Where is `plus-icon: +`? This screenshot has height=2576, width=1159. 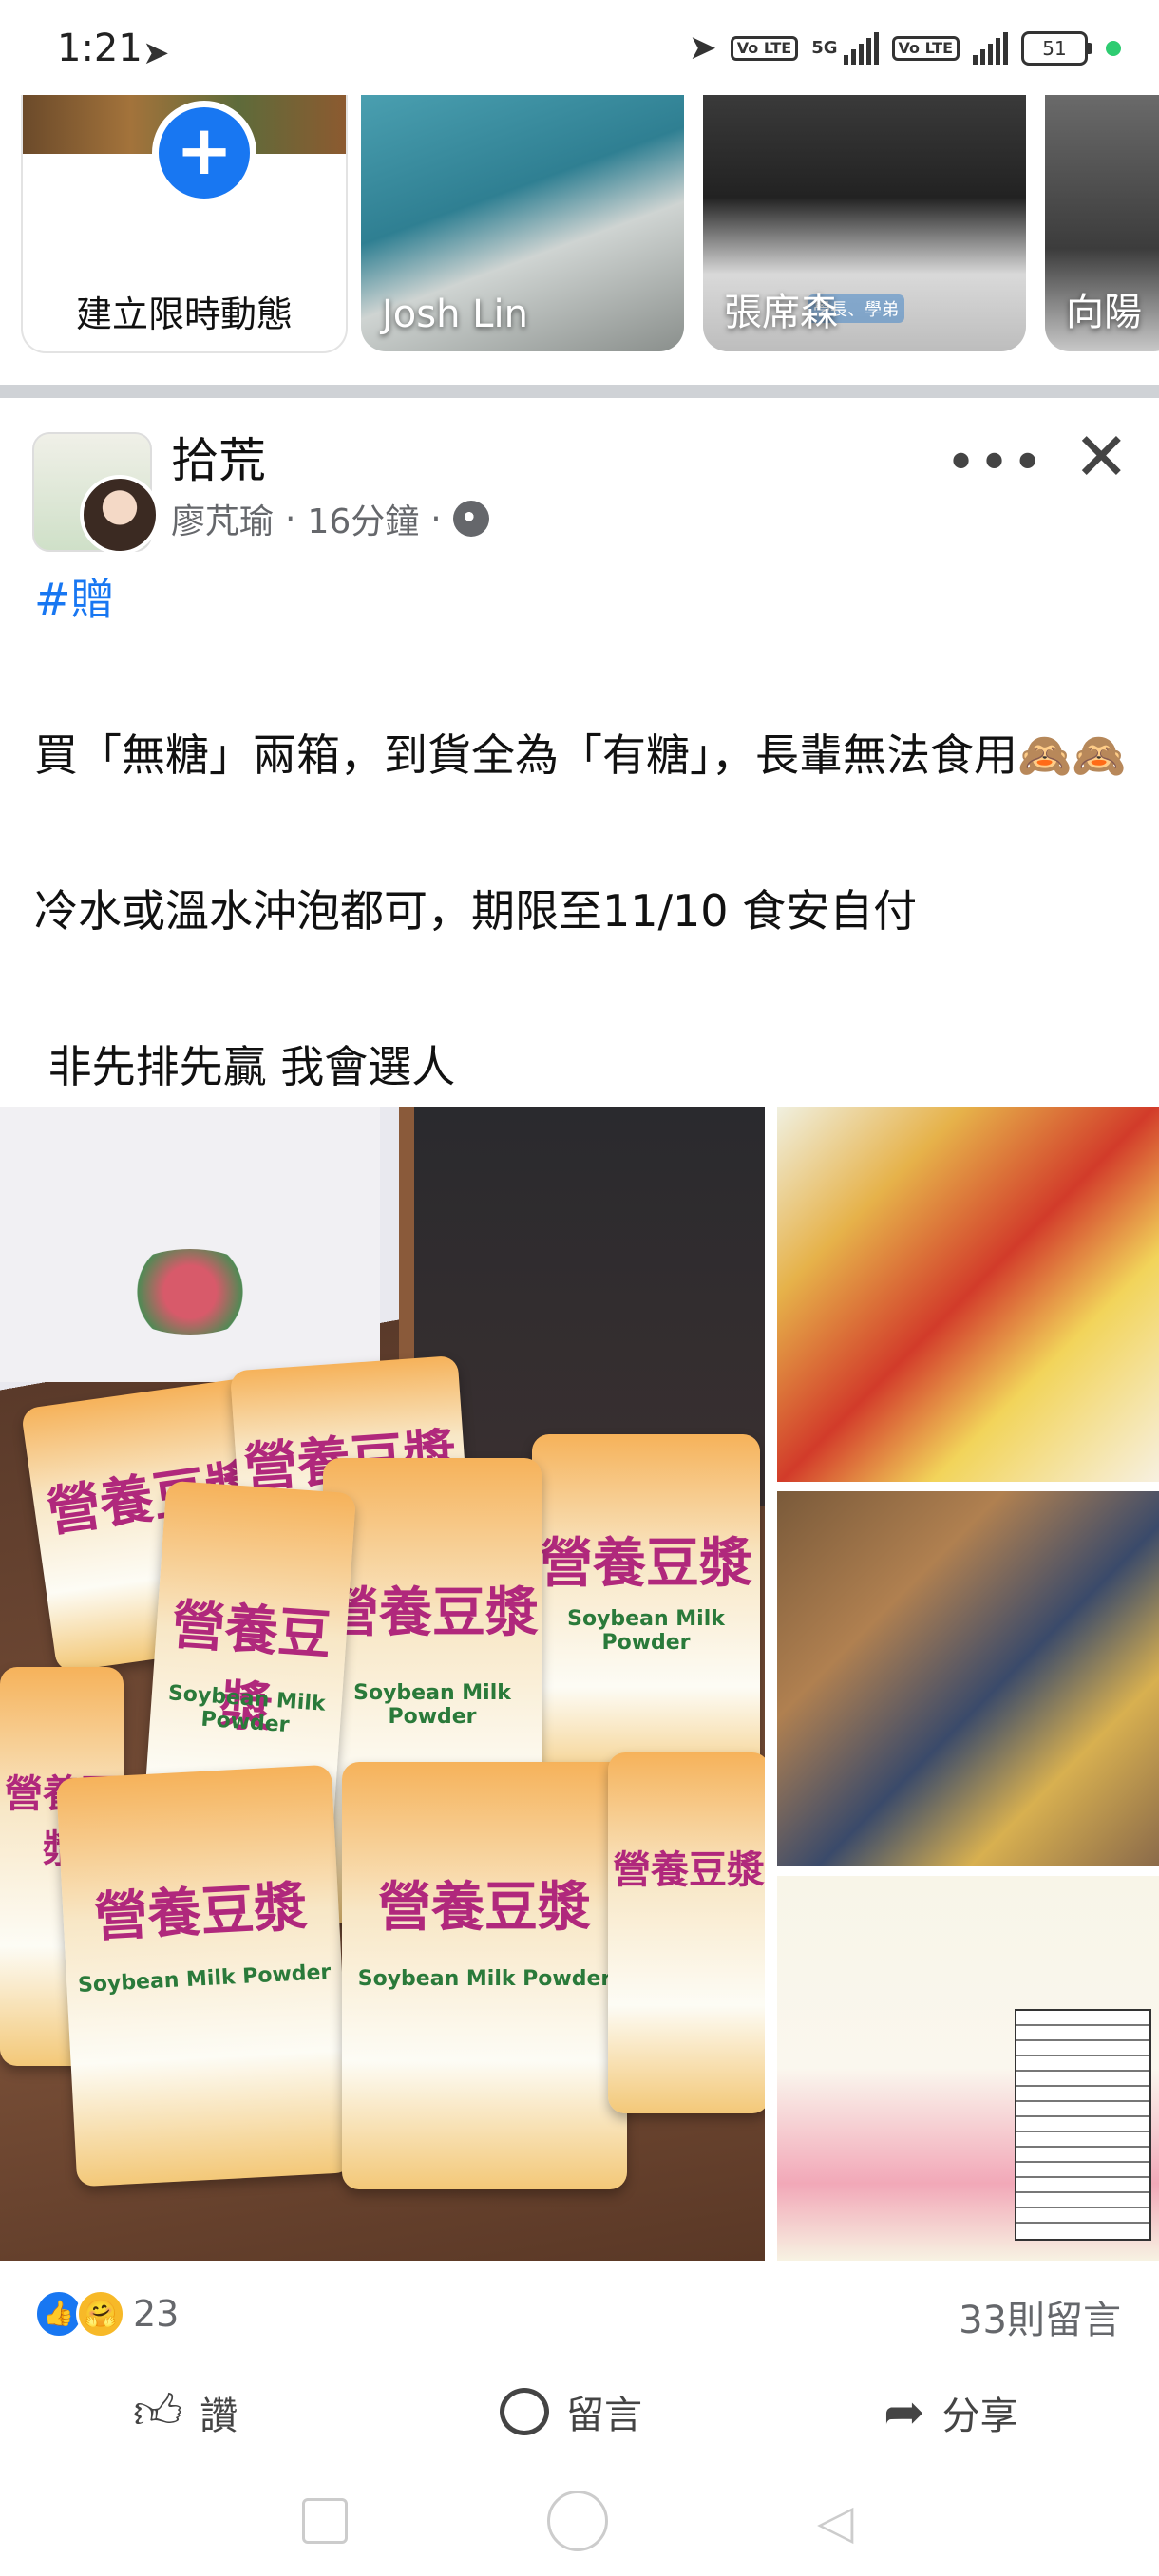
plus-icon: + is located at coordinates (204, 153).